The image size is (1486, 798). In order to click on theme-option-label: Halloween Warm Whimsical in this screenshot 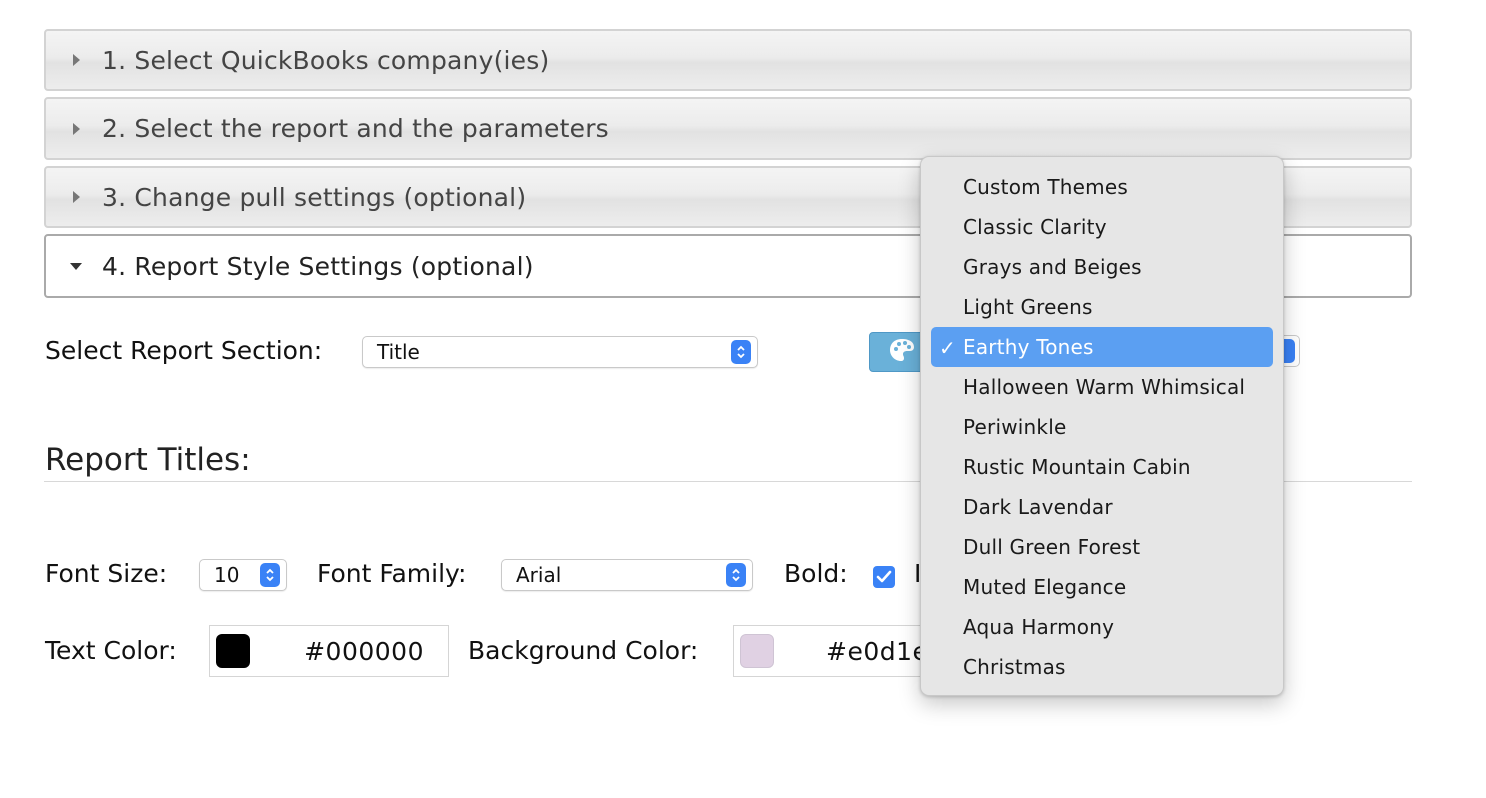, I will do `click(1104, 387)`.